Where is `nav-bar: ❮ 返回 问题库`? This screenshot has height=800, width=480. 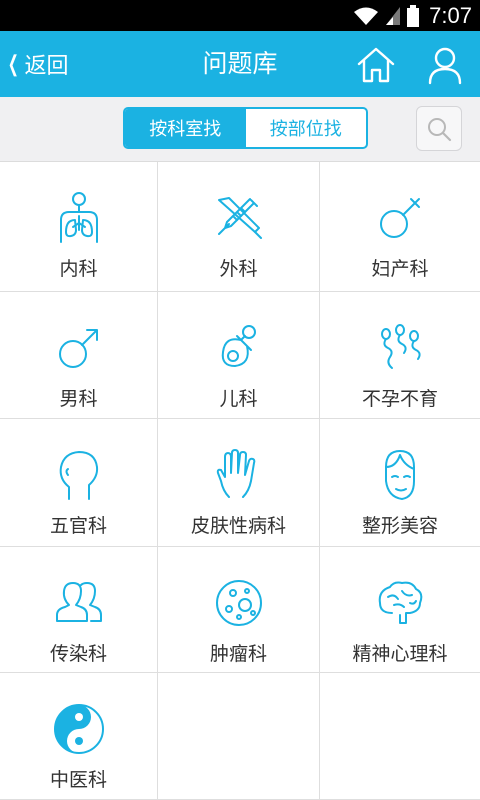
nav-bar: ❮ 返回 问题库 is located at coordinates (240, 64).